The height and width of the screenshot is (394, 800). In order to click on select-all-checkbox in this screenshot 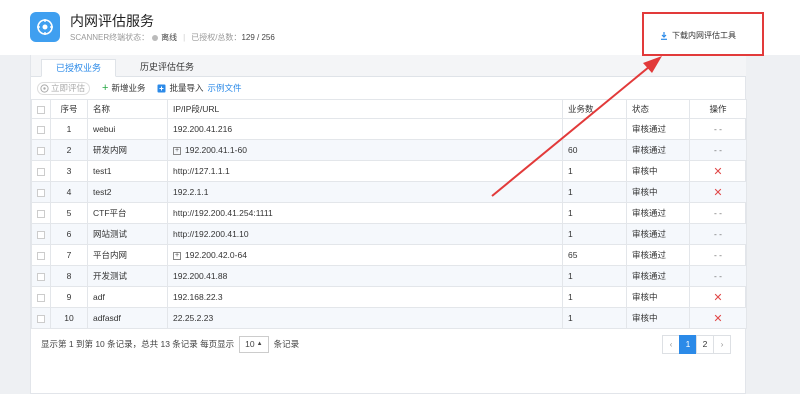, I will do `click(41, 109)`.